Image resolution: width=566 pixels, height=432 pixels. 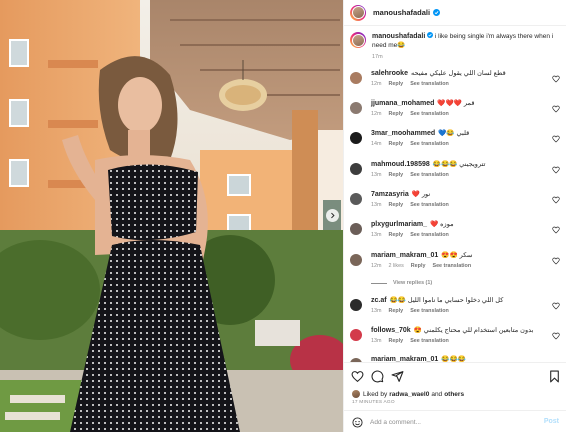 I want to click on author-avatar, so click(x=358, y=12).